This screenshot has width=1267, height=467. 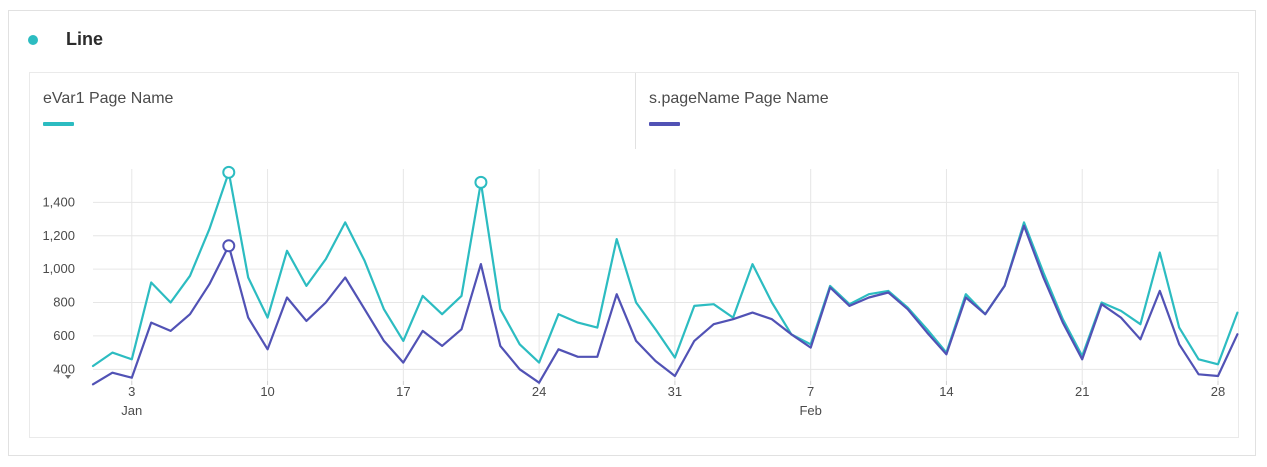 I want to click on x-tick-label: 14, so click(x=946, y=391).